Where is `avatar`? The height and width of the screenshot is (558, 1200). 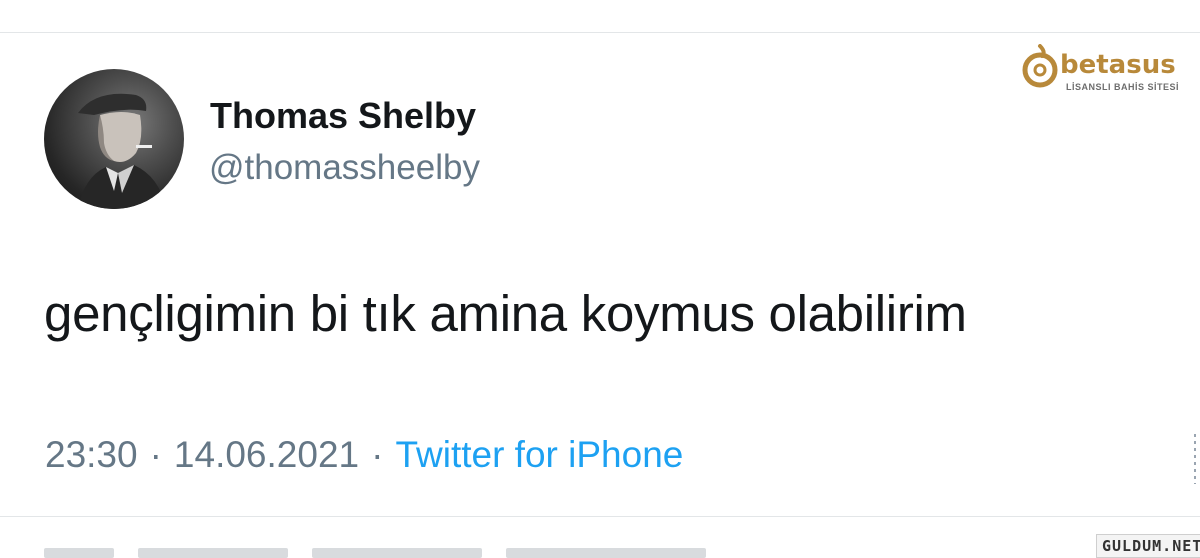
avatar is located at coordinates (114, 139).